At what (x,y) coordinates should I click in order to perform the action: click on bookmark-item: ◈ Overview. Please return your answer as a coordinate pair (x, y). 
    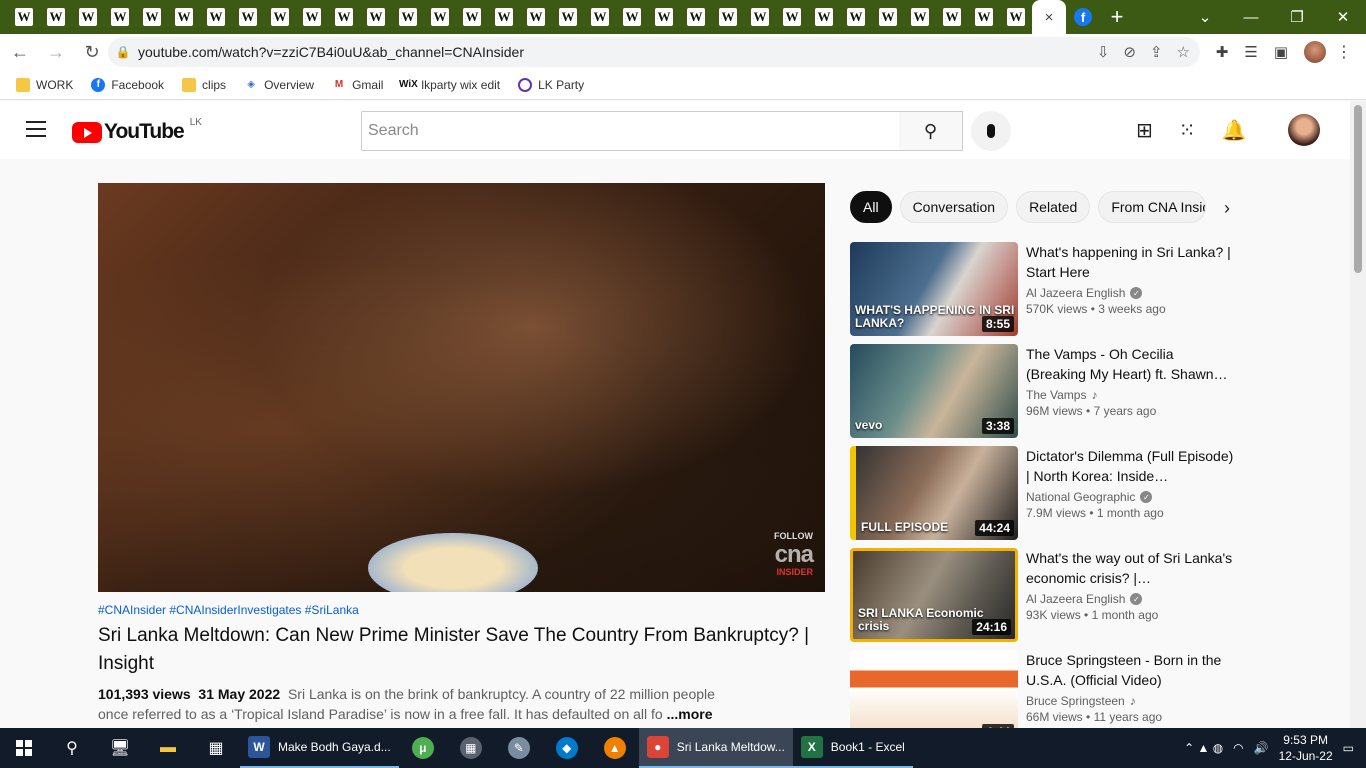
    Looking at the image, I should click on (279, 85).